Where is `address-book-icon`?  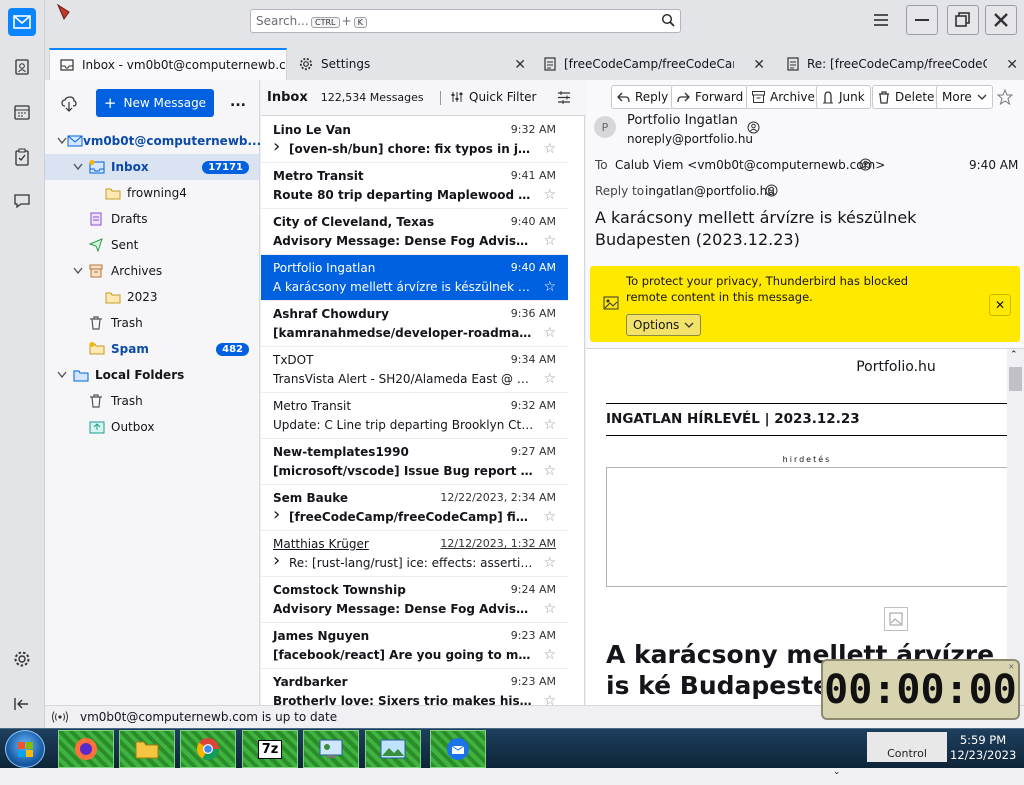 address-book-icon is located at coordinates (22, 67).